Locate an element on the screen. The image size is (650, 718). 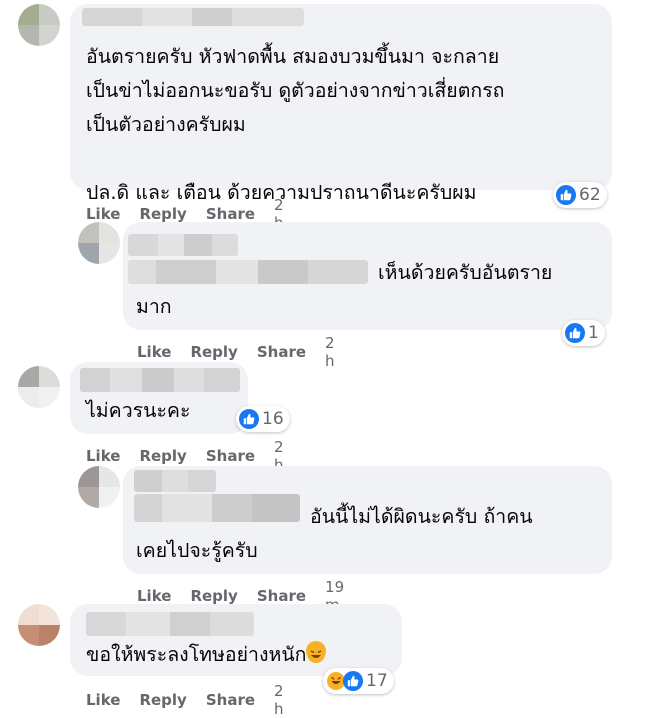
reaction-count: 16 is located at coordinates (273, 419).